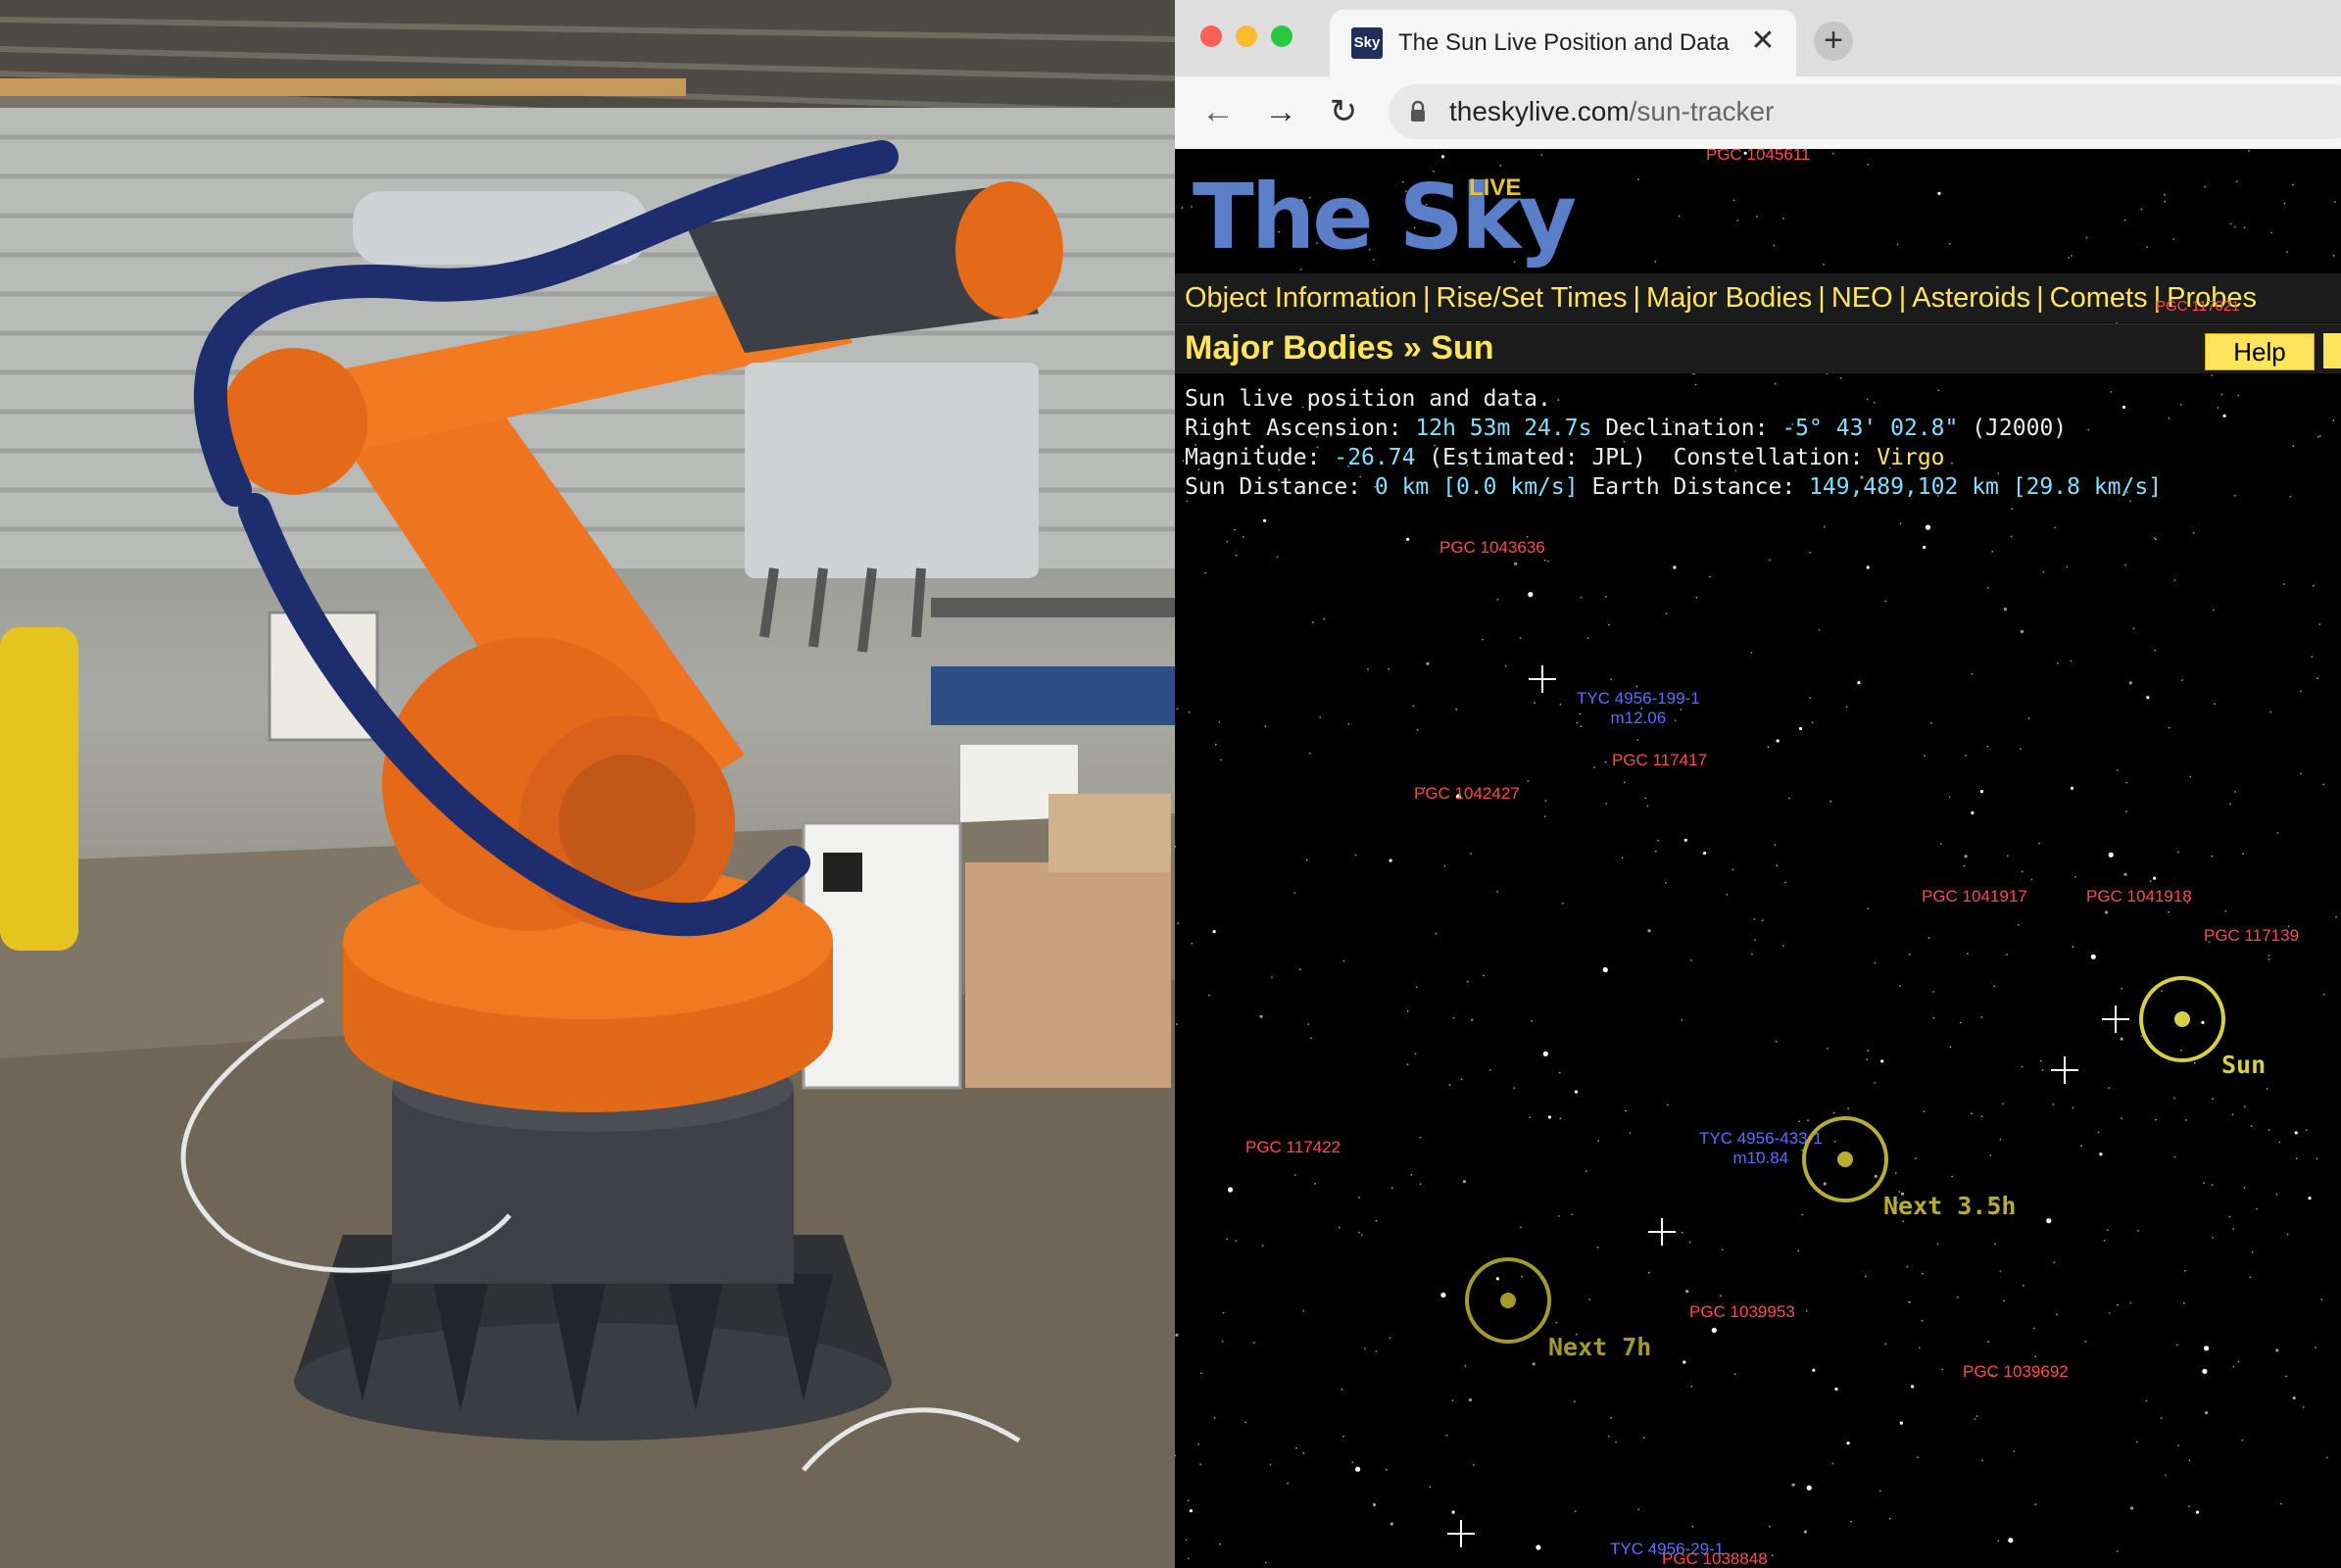  What do you see at coordinates (1218, 111) in the screenshot?
I see `back-arrow-icon: ←` at bounding box center [1218, 111].